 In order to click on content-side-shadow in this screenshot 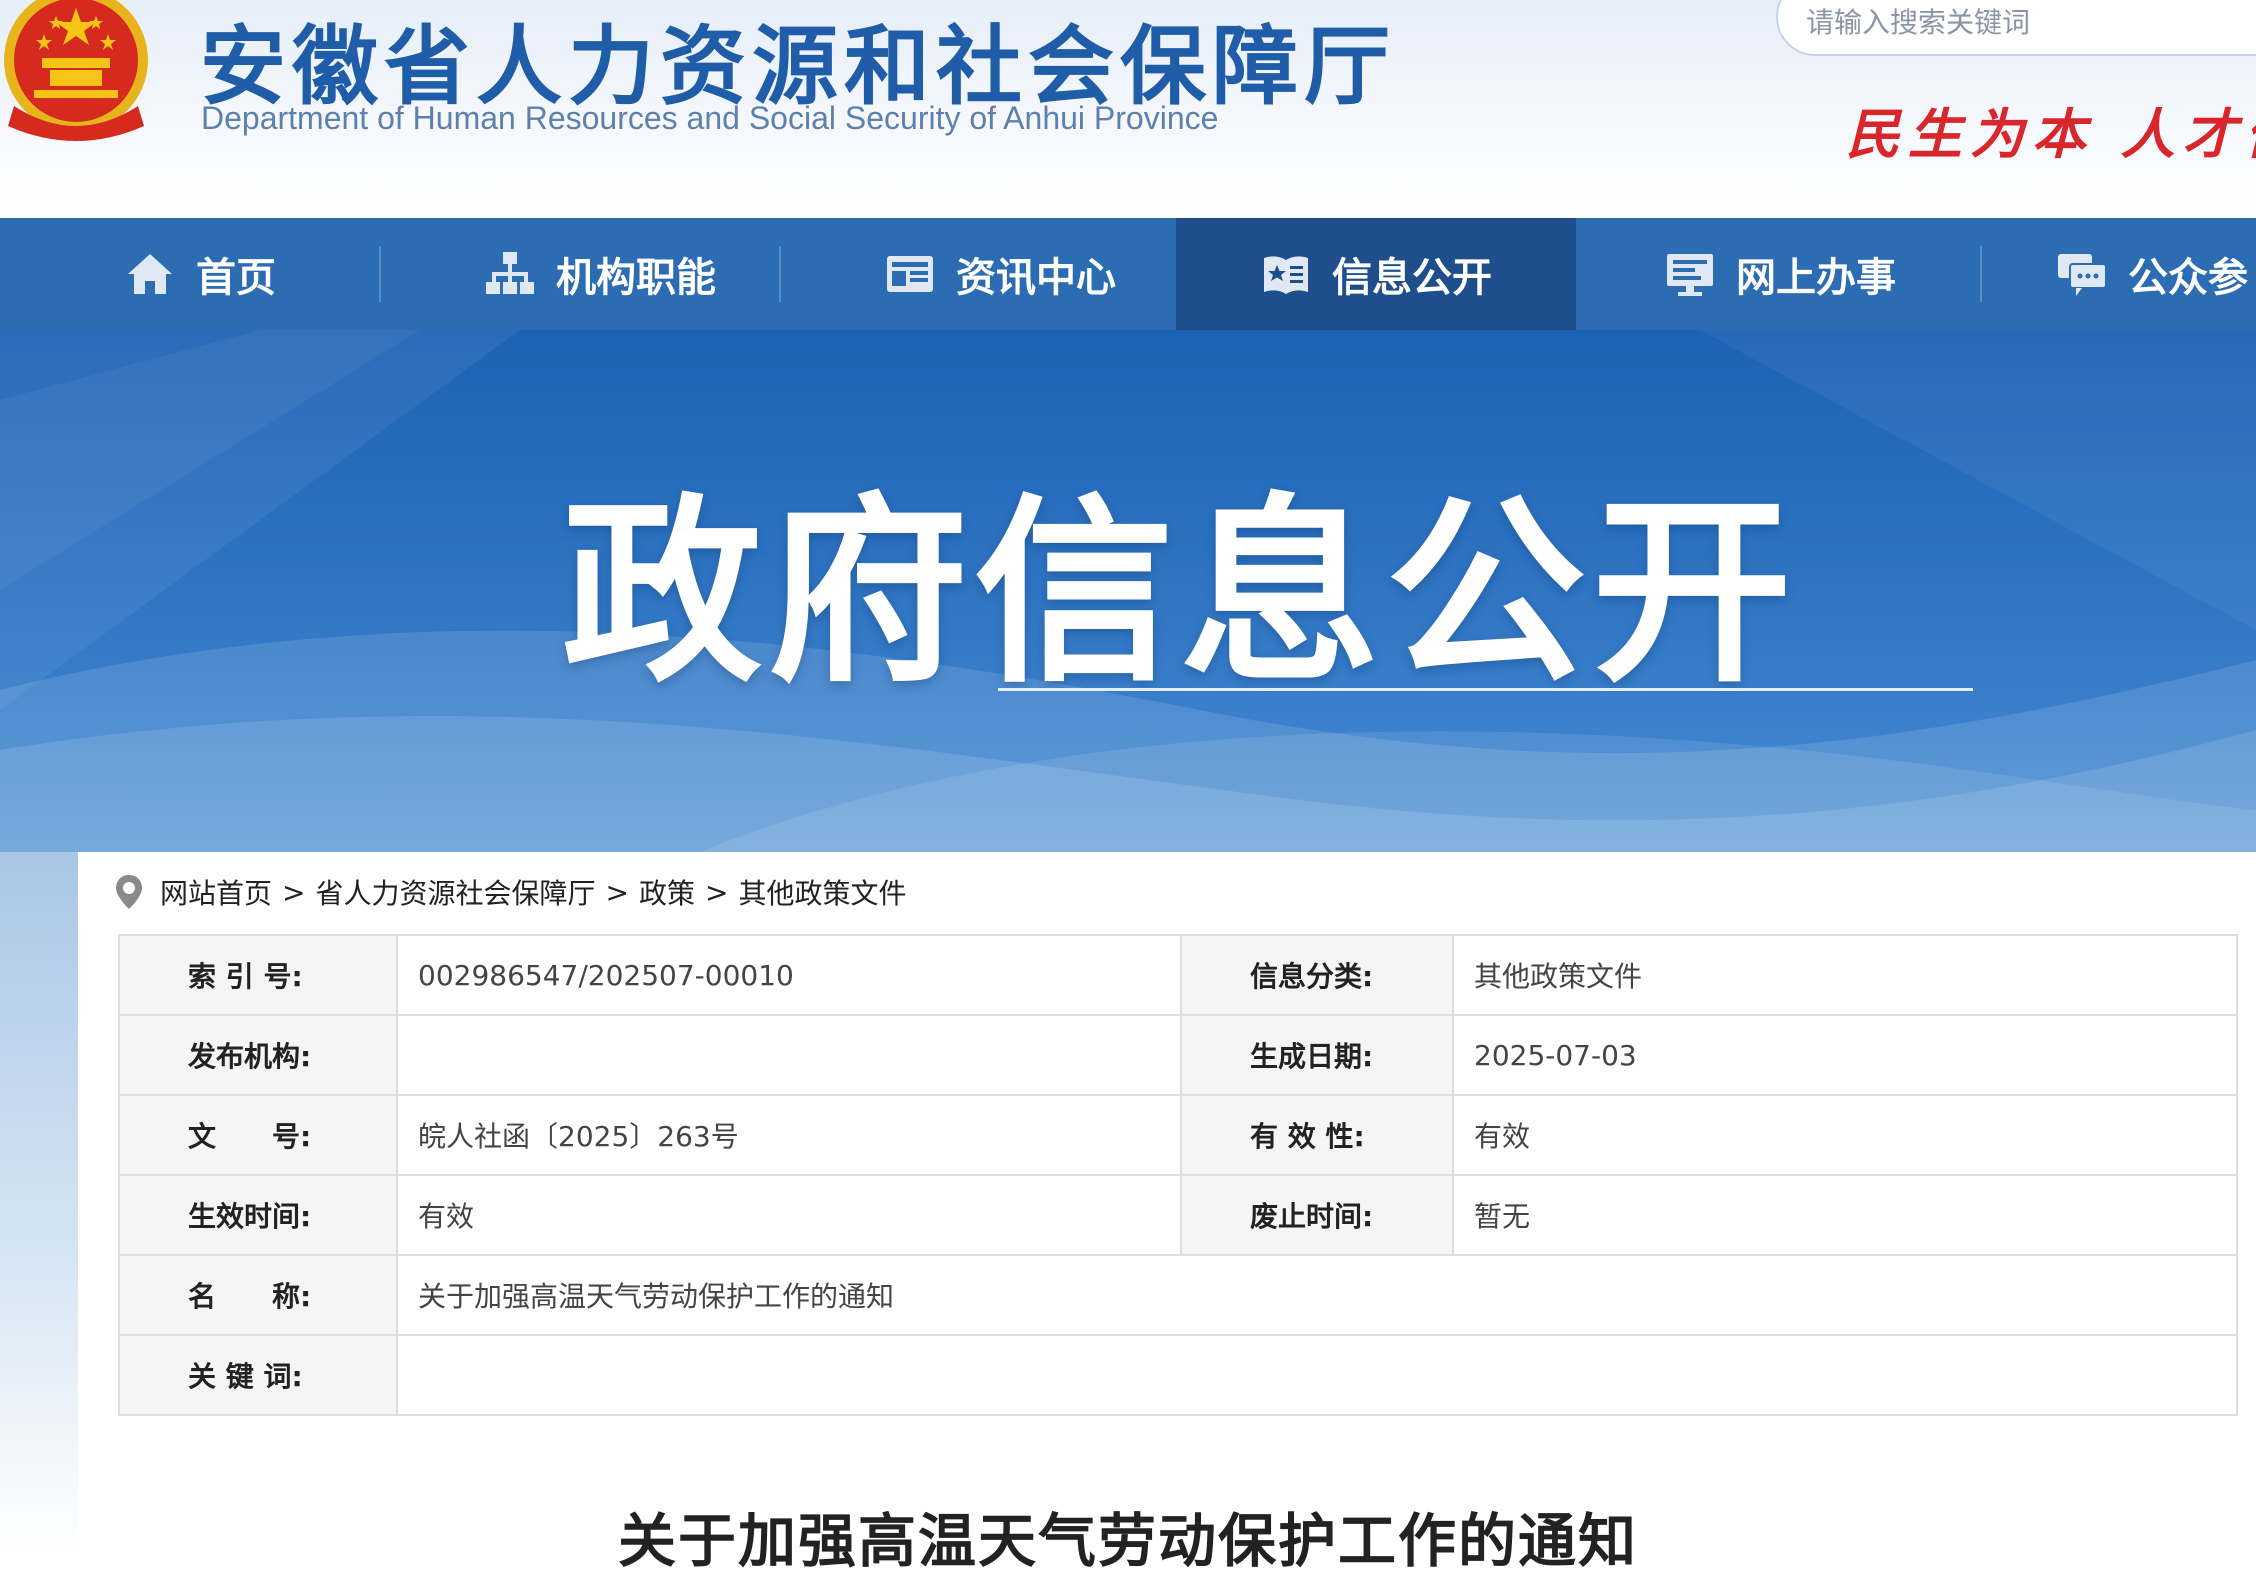, I will do `click(39, 1202)`.